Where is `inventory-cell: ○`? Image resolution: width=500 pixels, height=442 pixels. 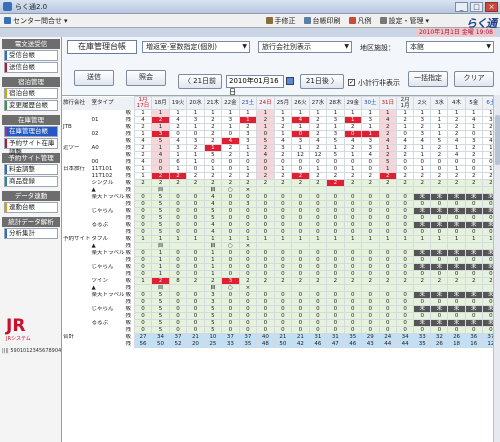 inventory-cell: ○ is located at coordinates (230, 246).